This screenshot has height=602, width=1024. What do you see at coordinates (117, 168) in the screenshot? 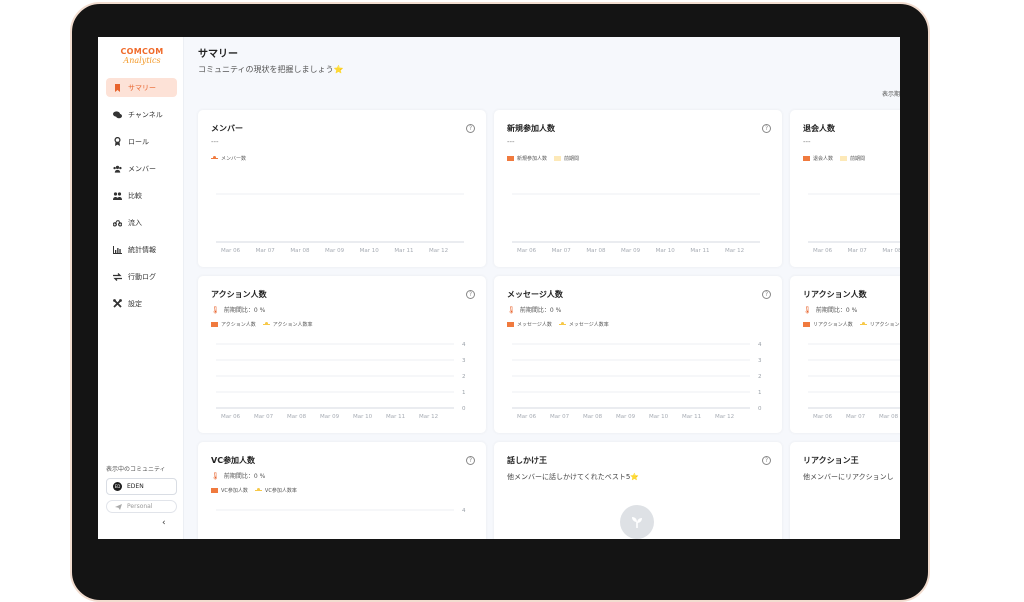
I see `members-icon` at bounding box center [117, 168].